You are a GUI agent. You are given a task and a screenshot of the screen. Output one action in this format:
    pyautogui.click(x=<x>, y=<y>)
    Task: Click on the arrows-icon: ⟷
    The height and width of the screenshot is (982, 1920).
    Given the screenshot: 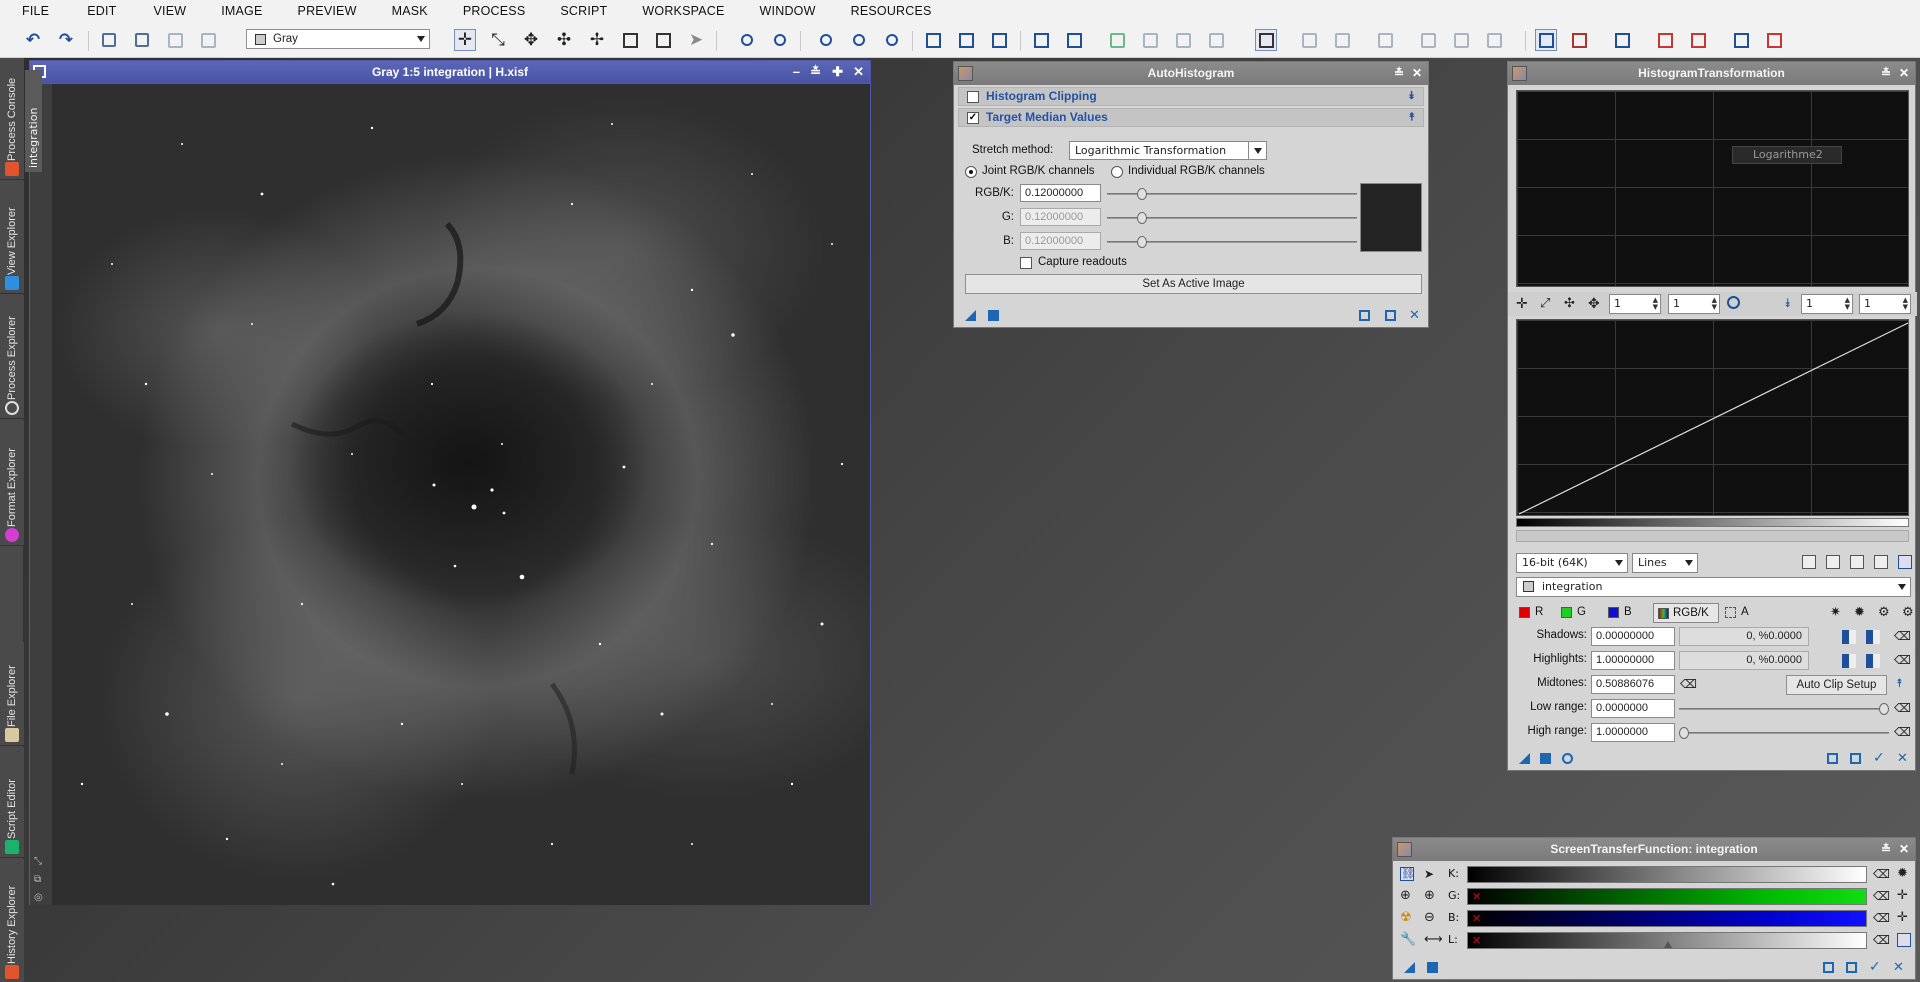 What is the action you would take?
    pyautogui.click(x=1433, y=940)
    